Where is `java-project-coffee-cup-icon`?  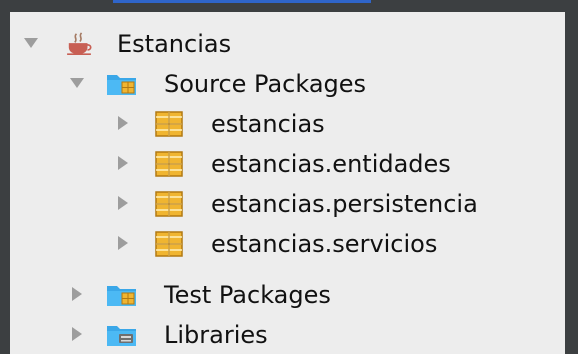
java-project-coffee-cup-icon is located at coordinates (82, 44).